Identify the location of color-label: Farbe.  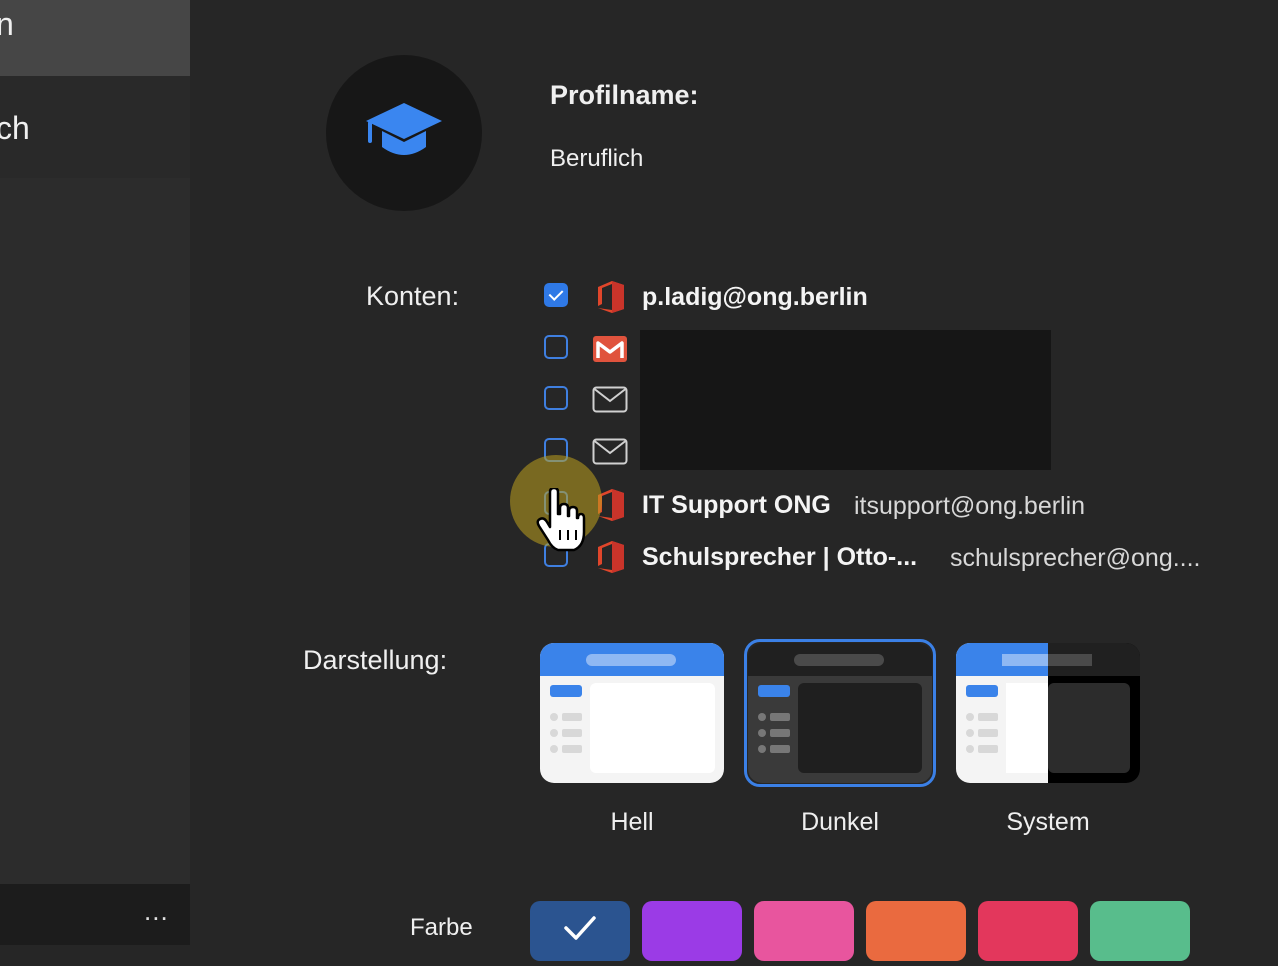
(441, 927).